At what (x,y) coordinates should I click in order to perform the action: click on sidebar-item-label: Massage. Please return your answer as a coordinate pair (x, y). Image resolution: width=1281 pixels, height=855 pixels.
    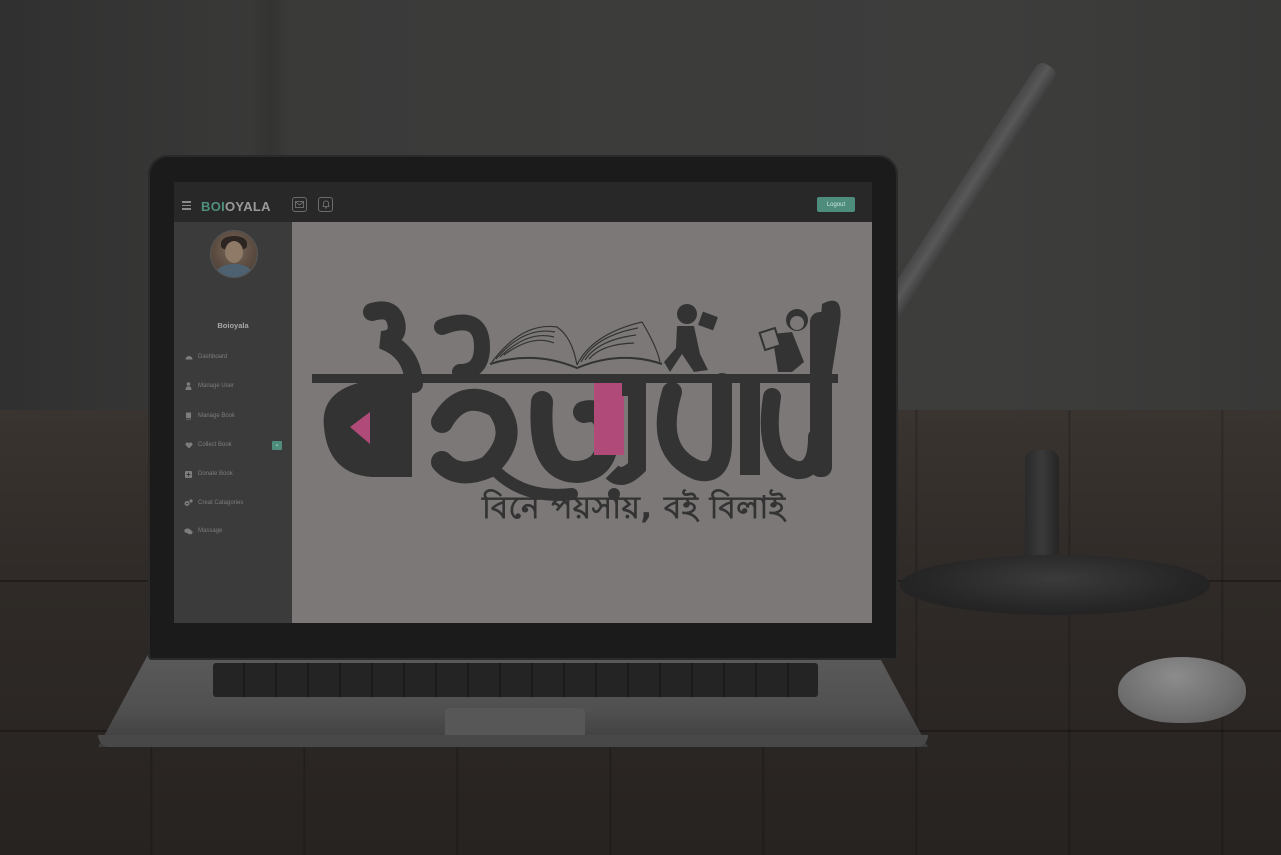
    Looking at the image, I should click on (210, 531).